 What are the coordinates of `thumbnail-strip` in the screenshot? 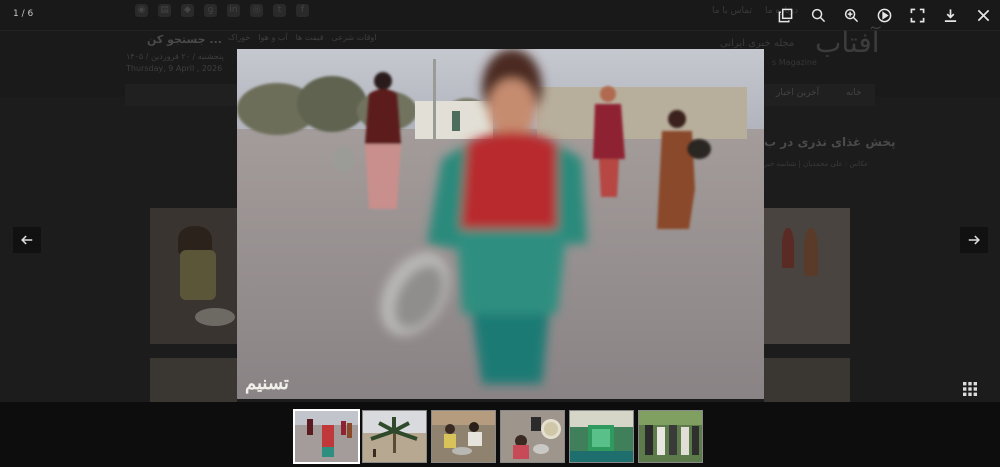 It's located at (500, 434).